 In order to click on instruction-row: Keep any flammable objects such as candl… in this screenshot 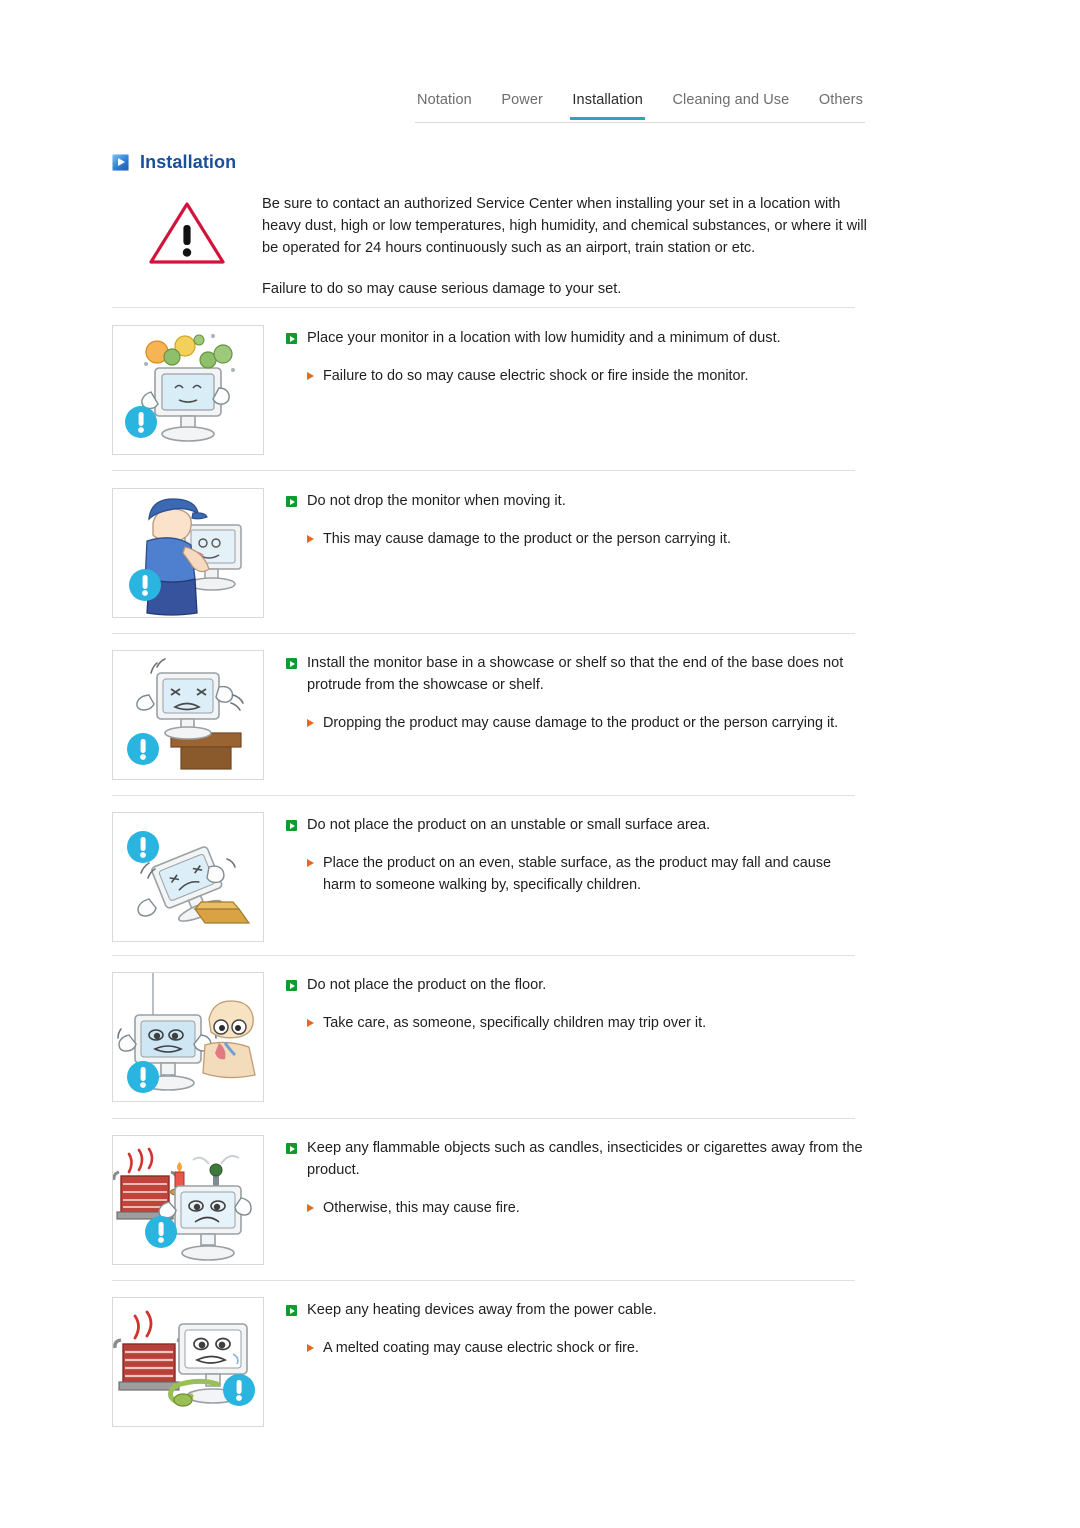, I will do `click(489, 1200)`.